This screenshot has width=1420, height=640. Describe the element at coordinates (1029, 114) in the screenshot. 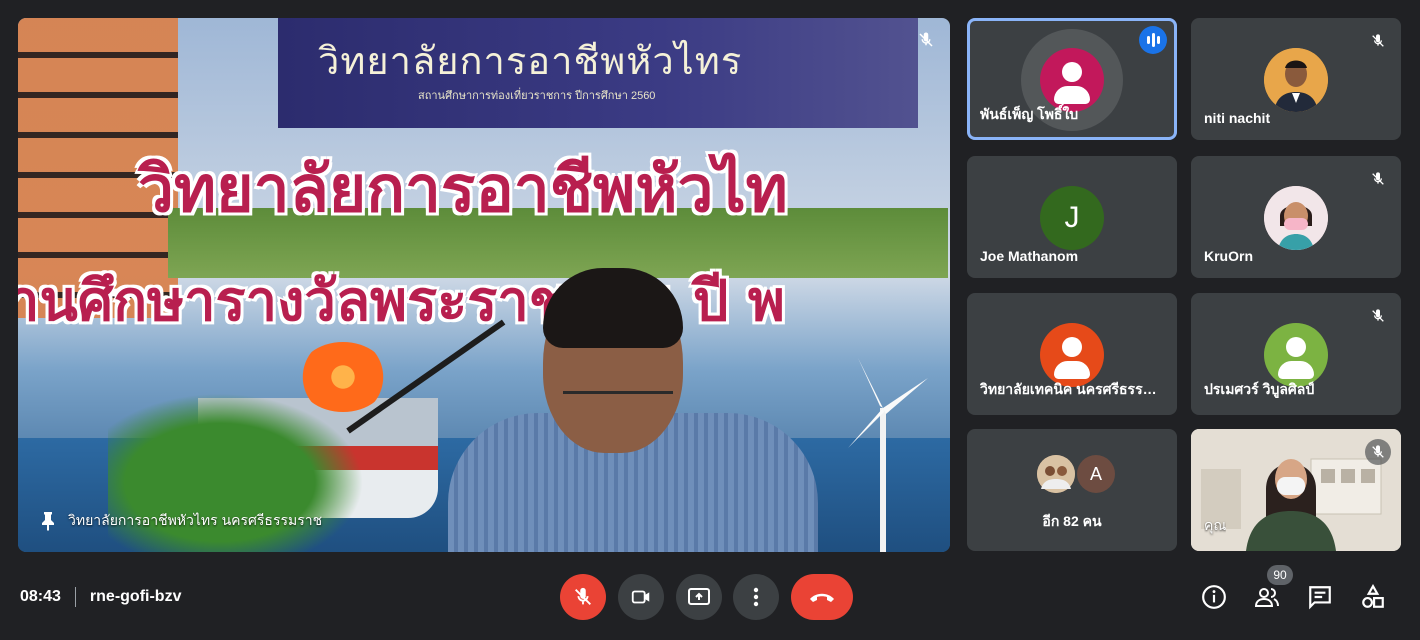

I see `participant-name: พันธ์เพ็ญ โพธิ์ใบ` at that location.